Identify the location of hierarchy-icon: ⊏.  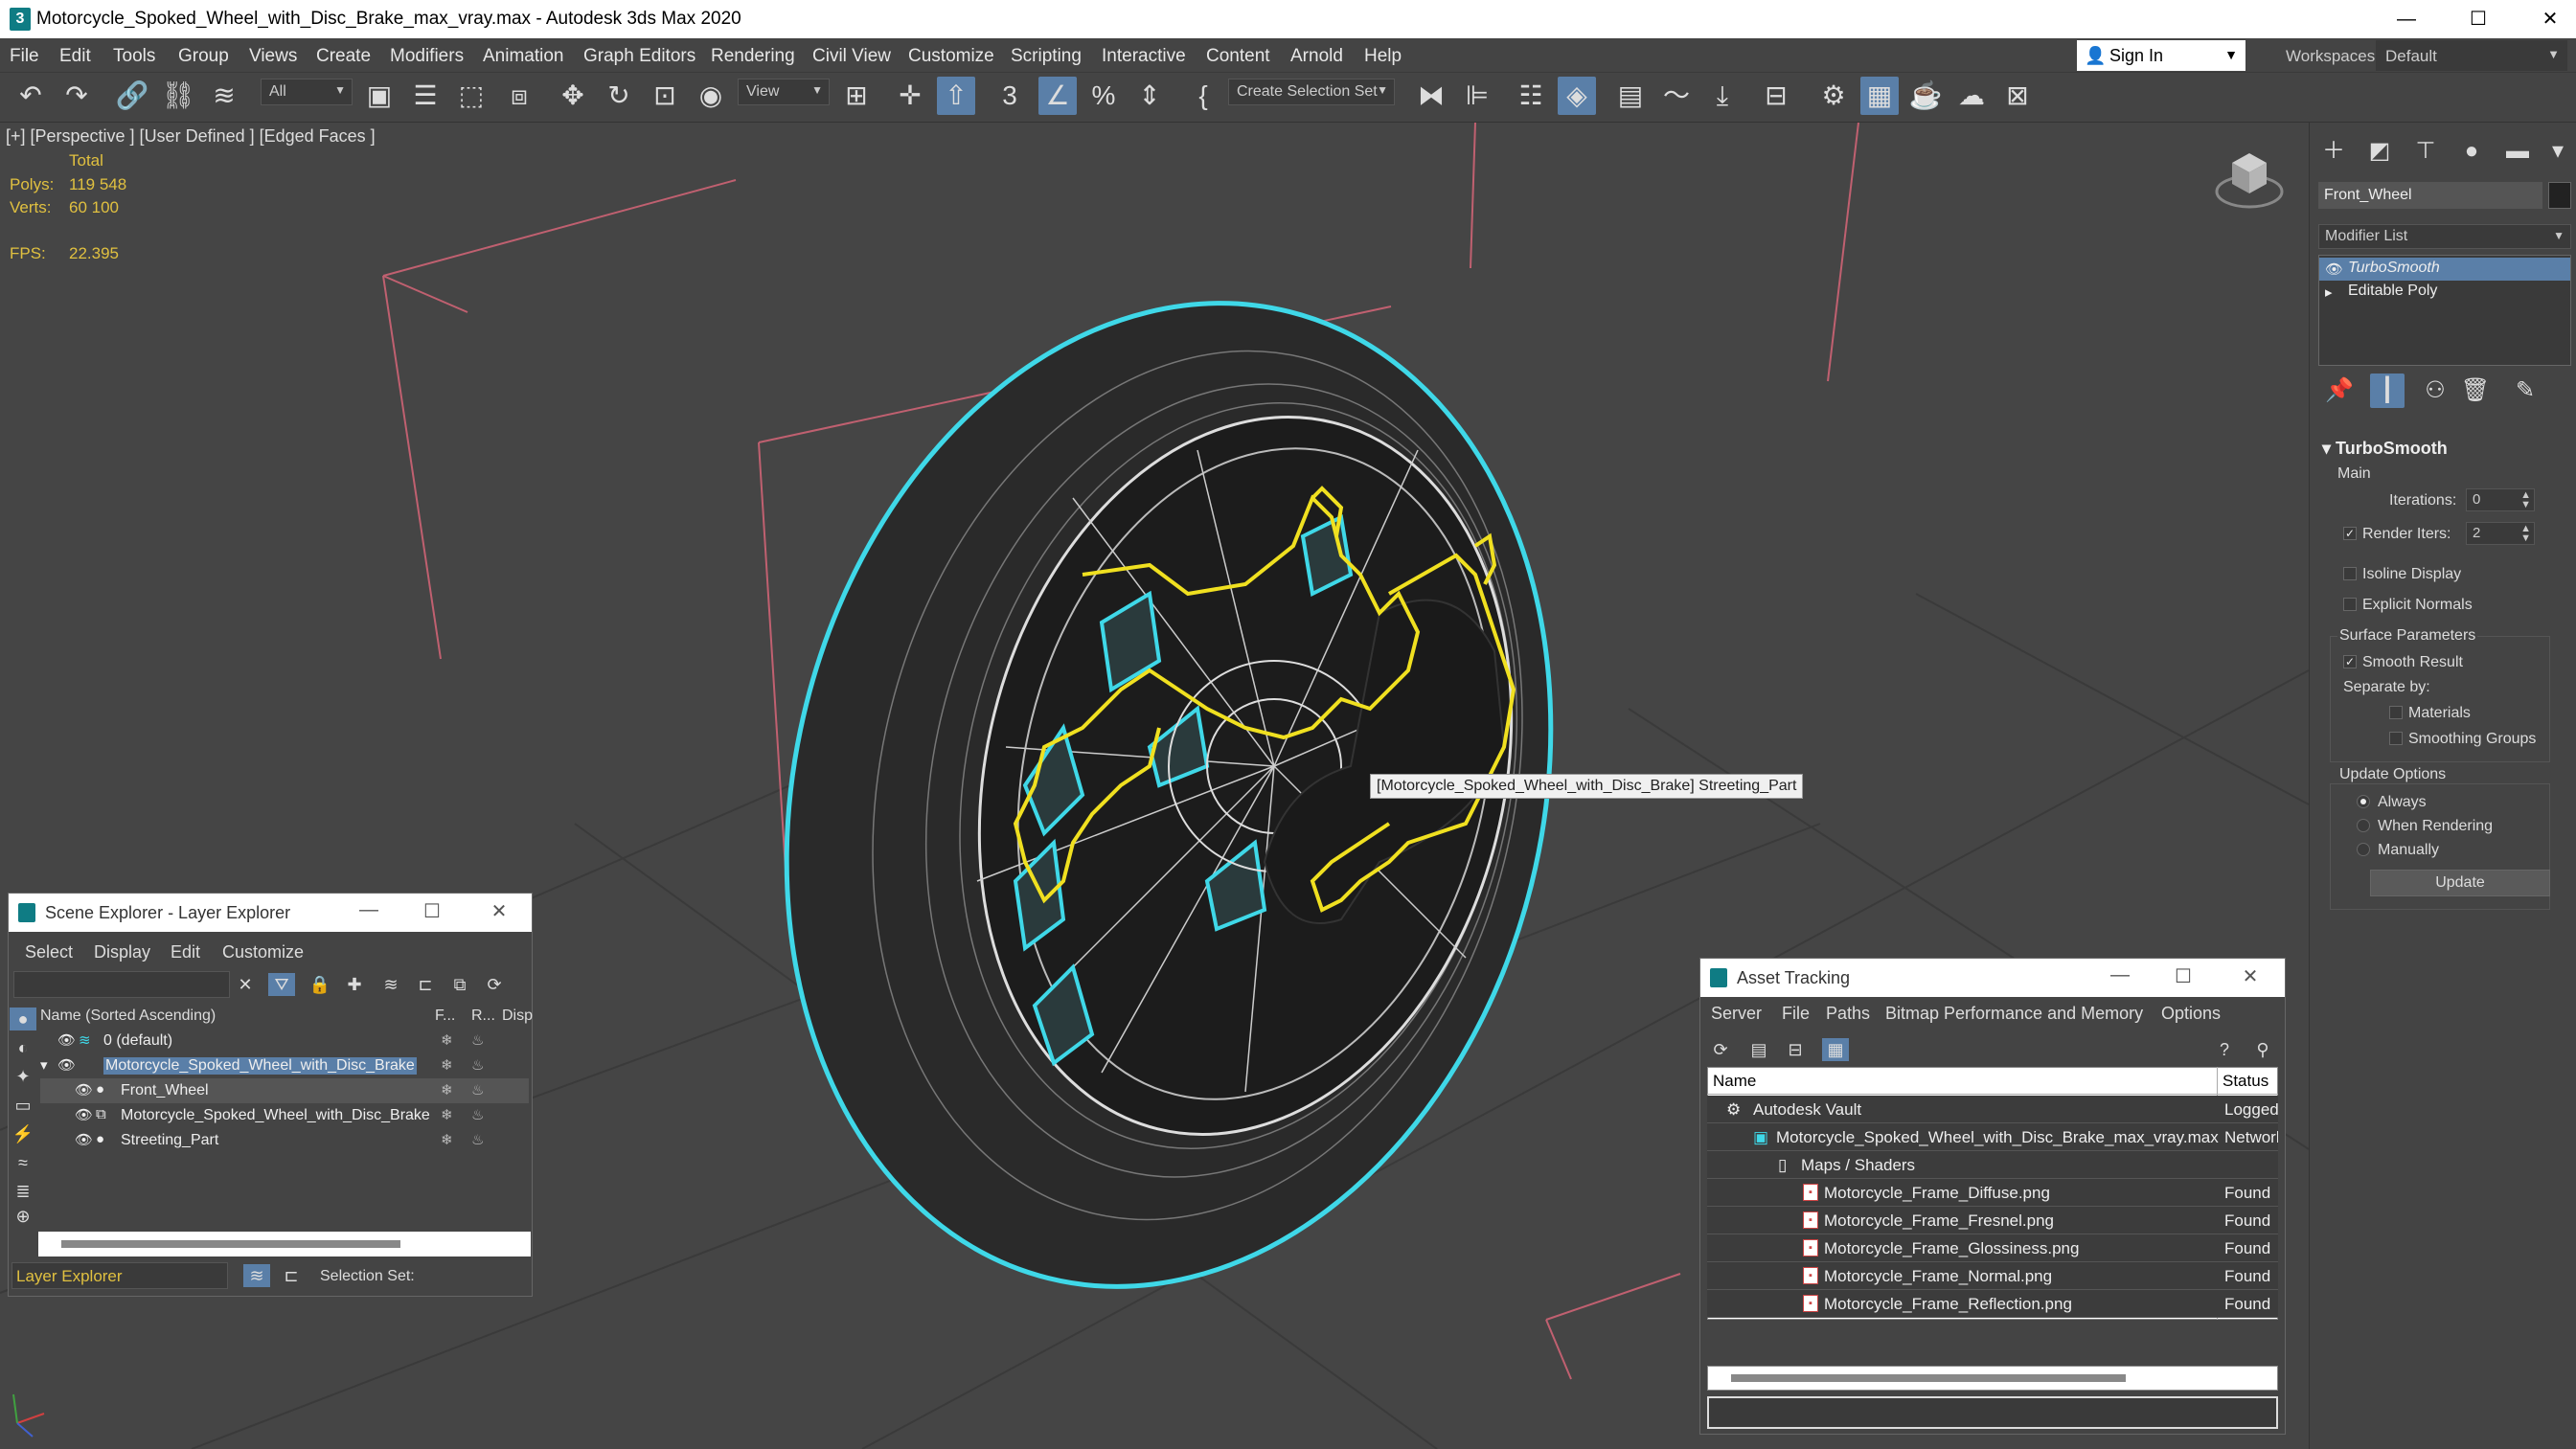
(425, 984).